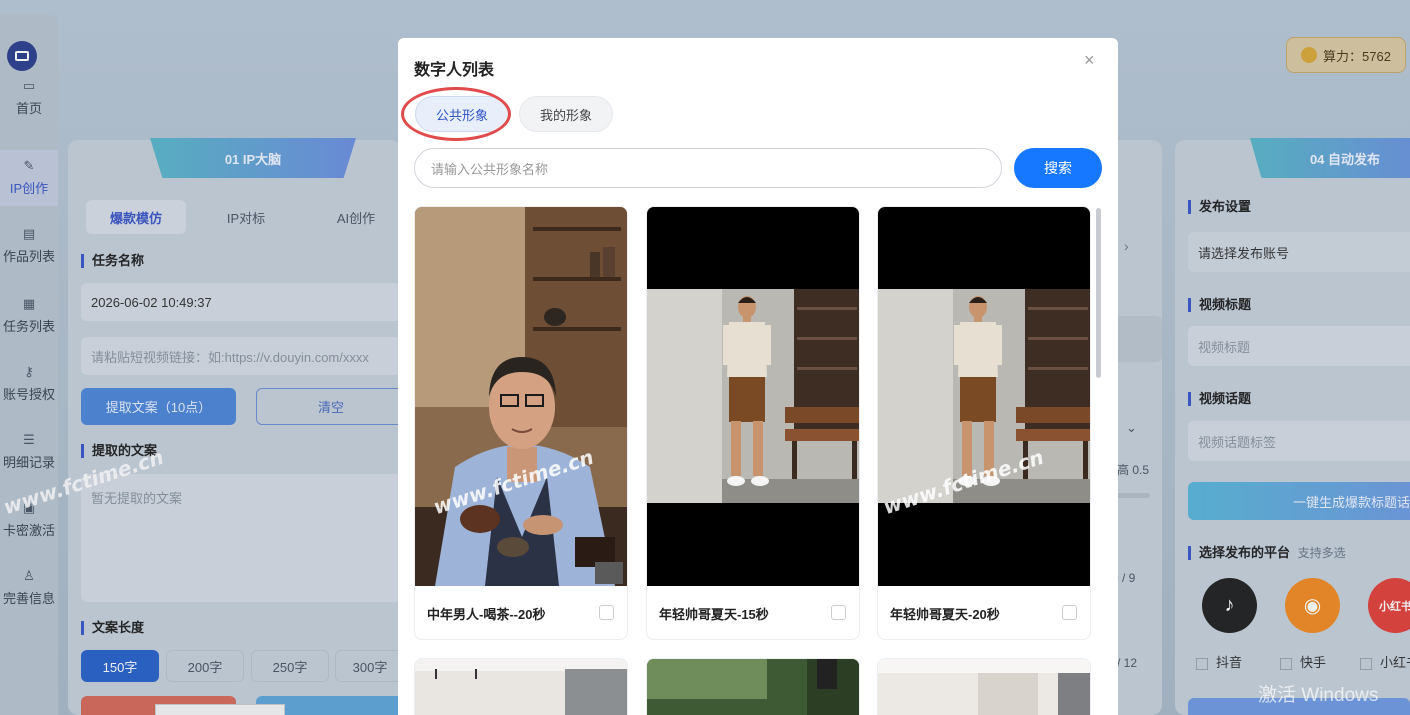 This screenshot has width=1410, height=715. Describe the element at coordinates (454, 70) in the screenshot. I see `modal-title: 数字人列表` at that location.